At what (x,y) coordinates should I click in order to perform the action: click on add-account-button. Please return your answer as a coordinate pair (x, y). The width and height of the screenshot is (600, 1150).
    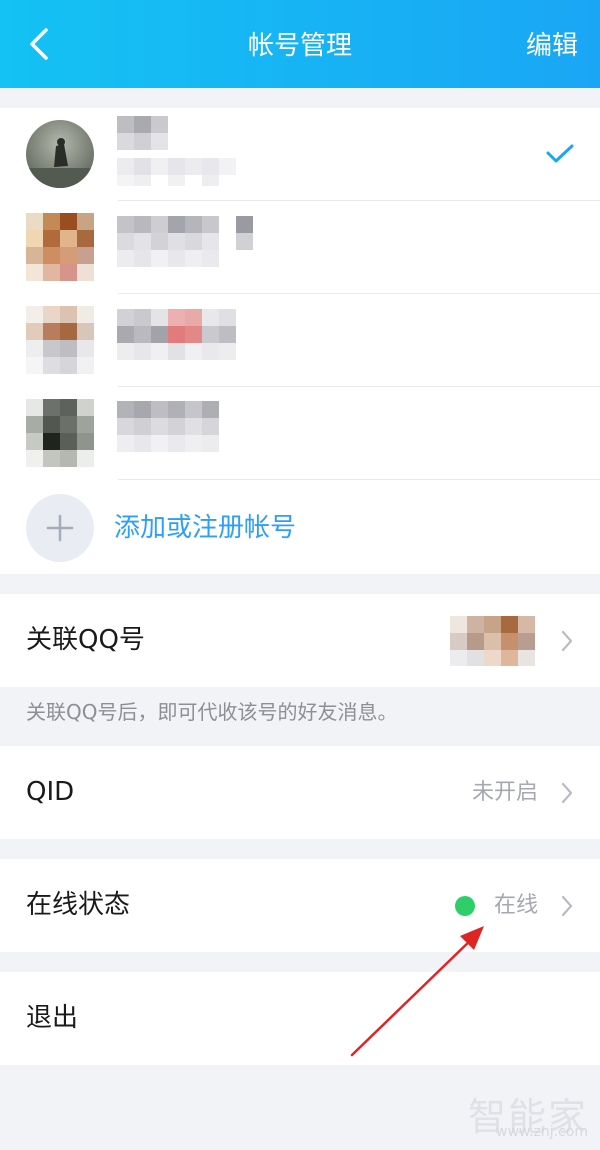
    Looking at the image, I should click on (60, 528).